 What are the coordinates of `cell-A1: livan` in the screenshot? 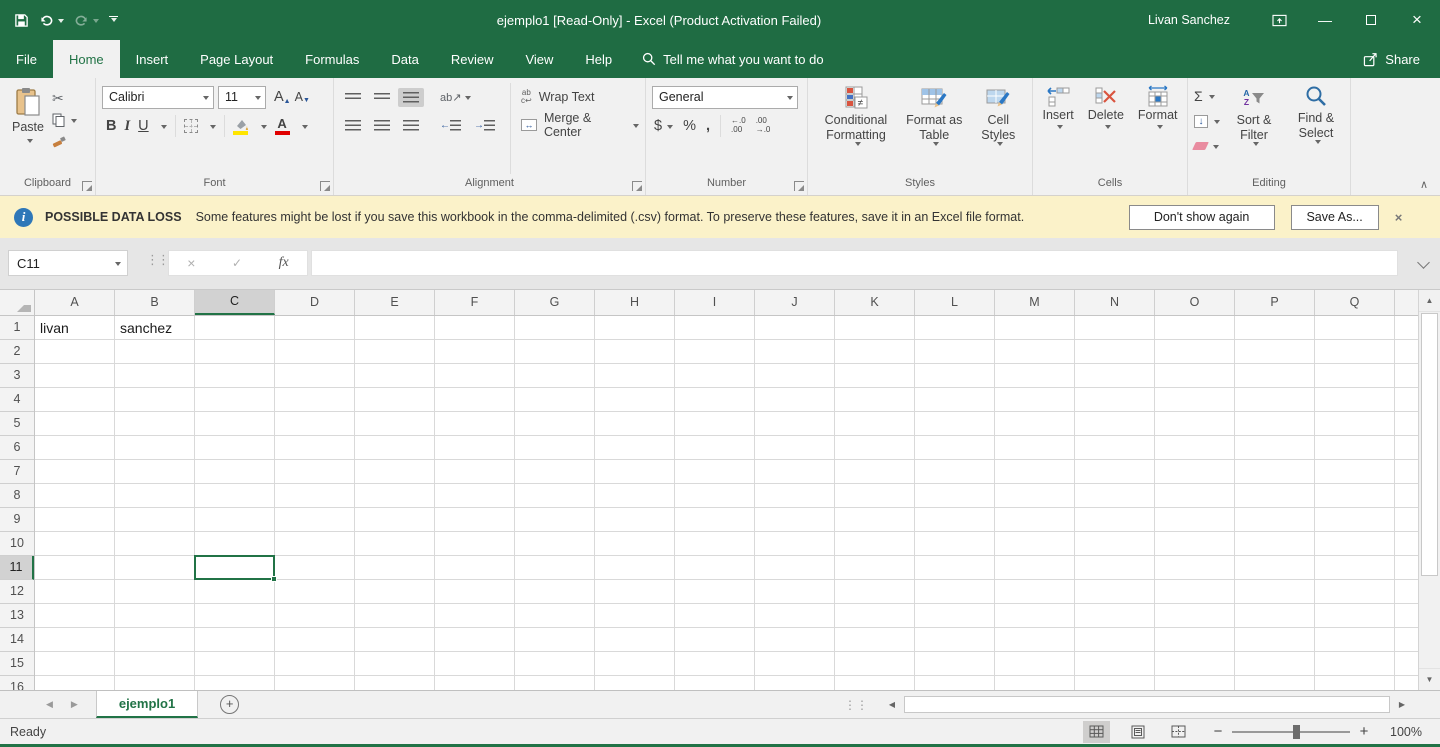 It's located at (75, 328).